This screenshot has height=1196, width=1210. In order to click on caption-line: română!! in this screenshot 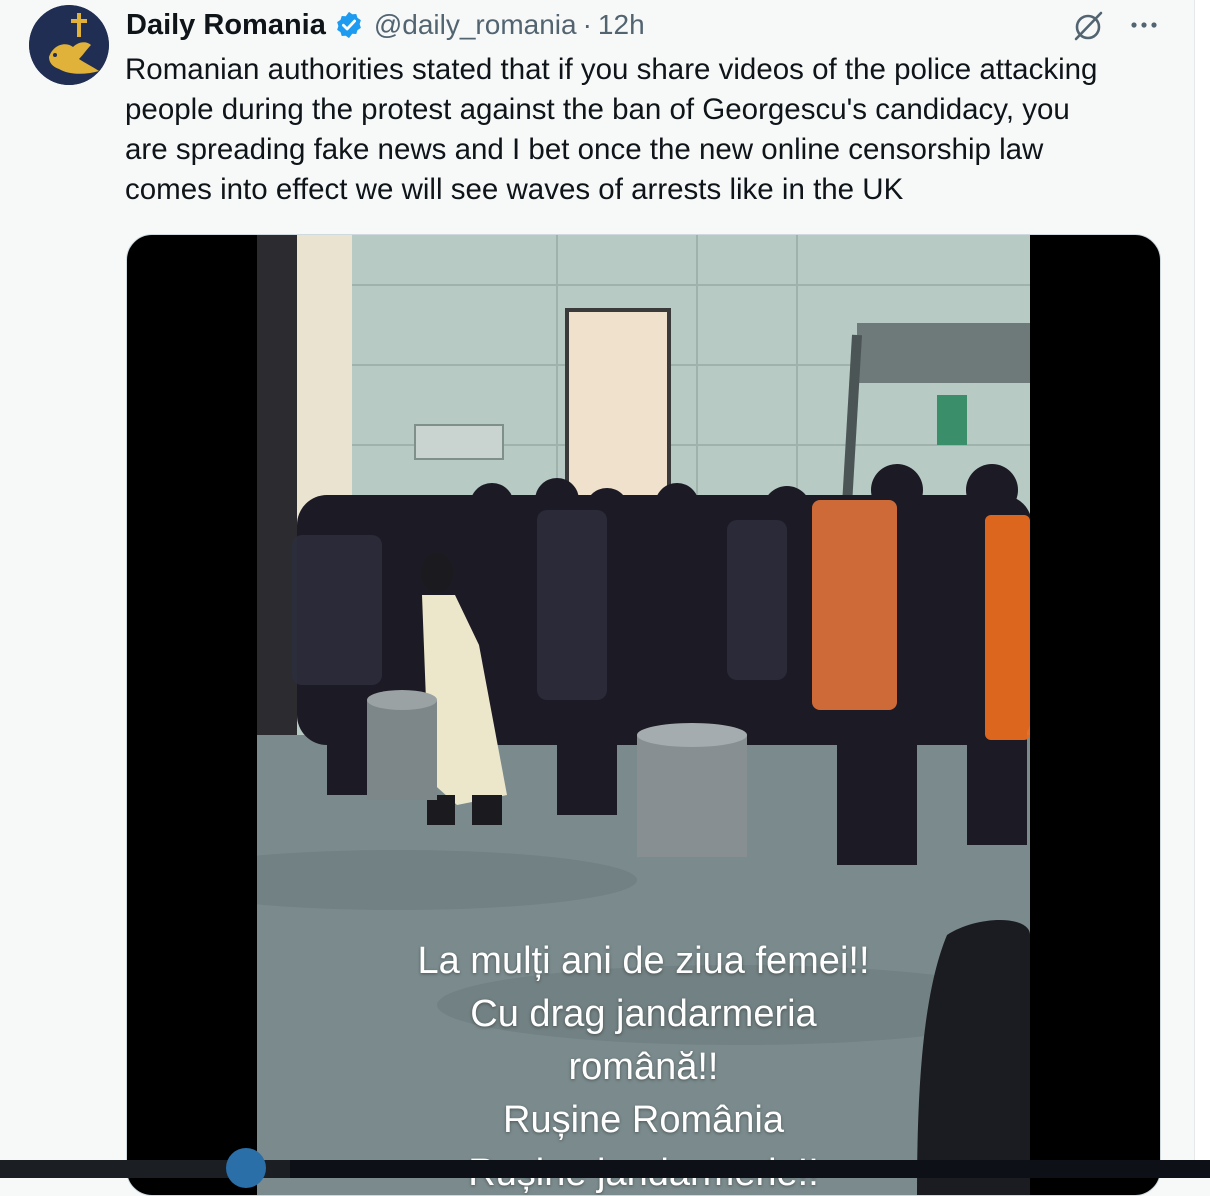, I will do `click(643, 1067)`.